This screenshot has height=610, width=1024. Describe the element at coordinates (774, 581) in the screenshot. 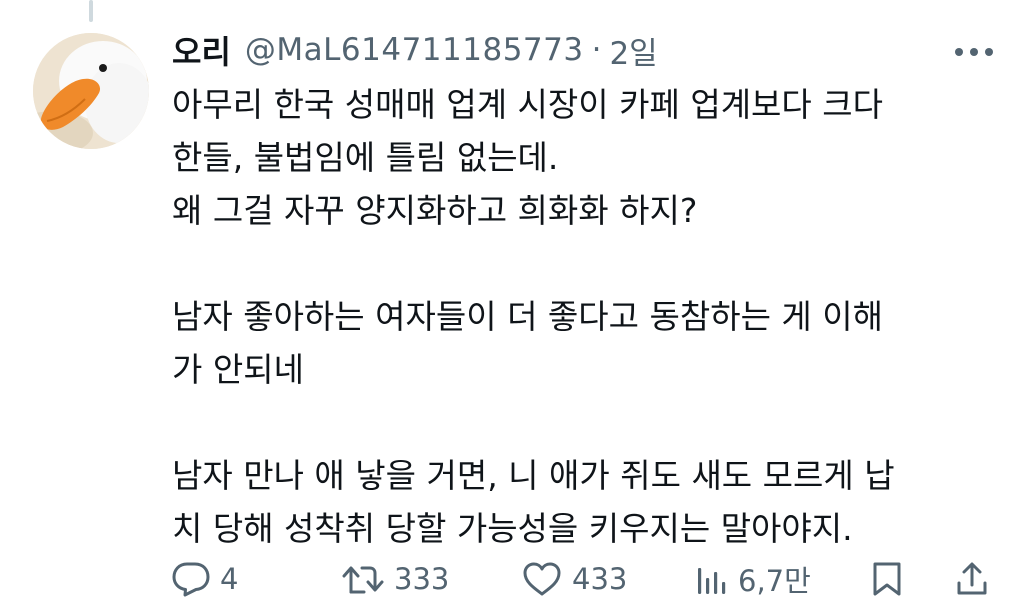

I see `views-count: 6,7만` at that location.